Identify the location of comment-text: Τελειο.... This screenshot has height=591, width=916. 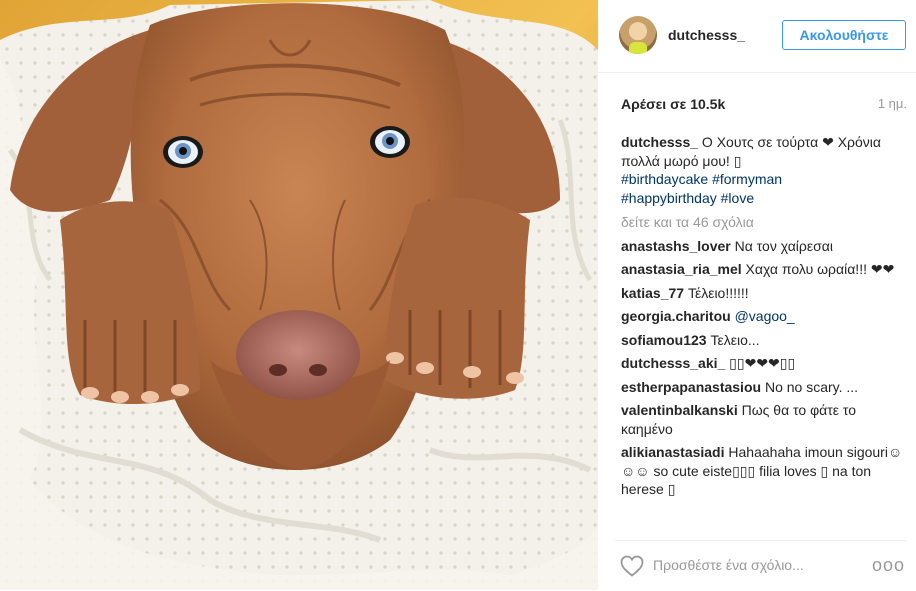
(733, 339).